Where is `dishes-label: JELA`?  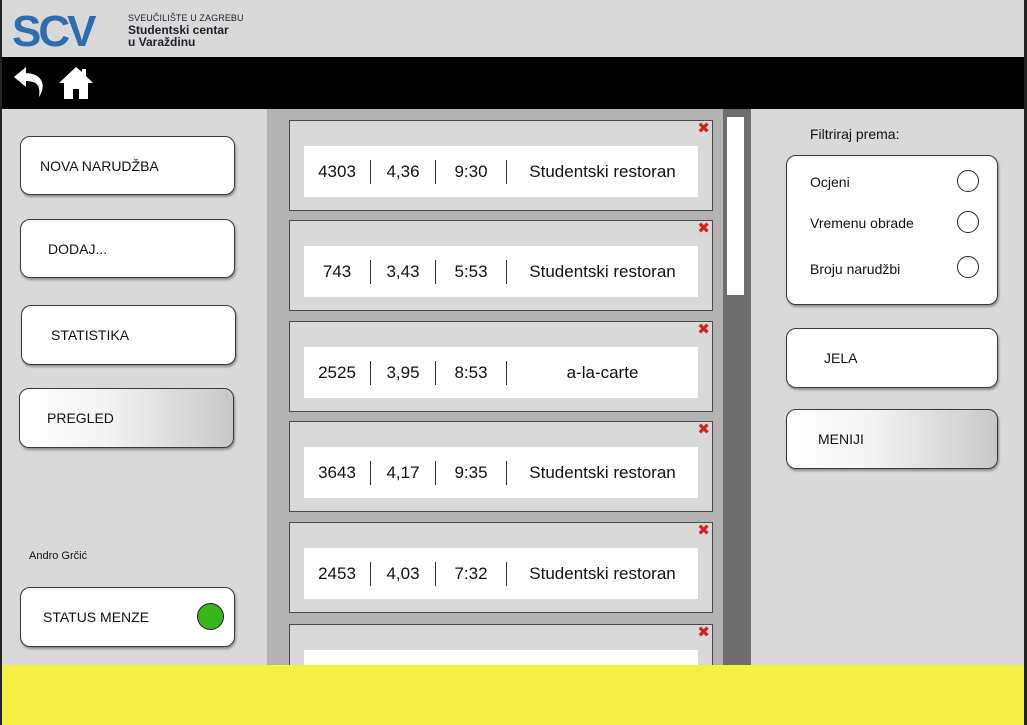
dishes-label: JELA is located at coordinates (841, 358).